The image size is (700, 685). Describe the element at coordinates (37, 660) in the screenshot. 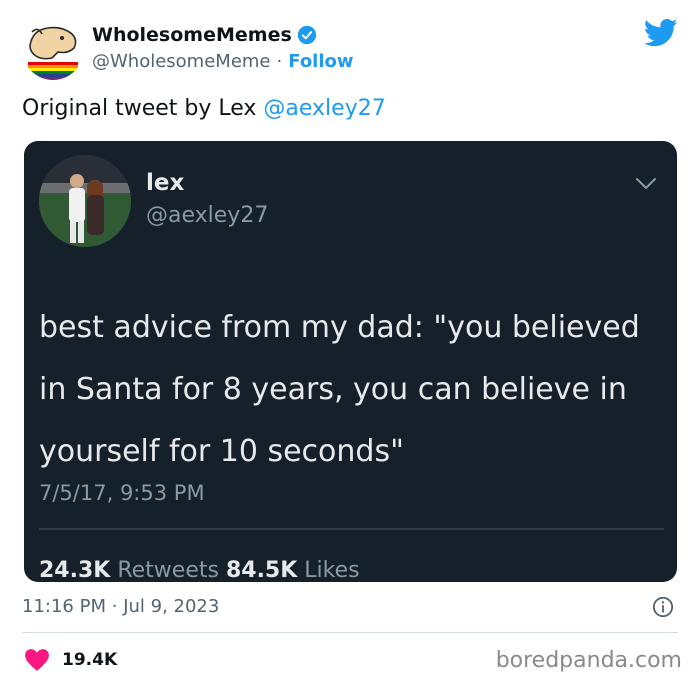

I see `heart-icon` at that location.